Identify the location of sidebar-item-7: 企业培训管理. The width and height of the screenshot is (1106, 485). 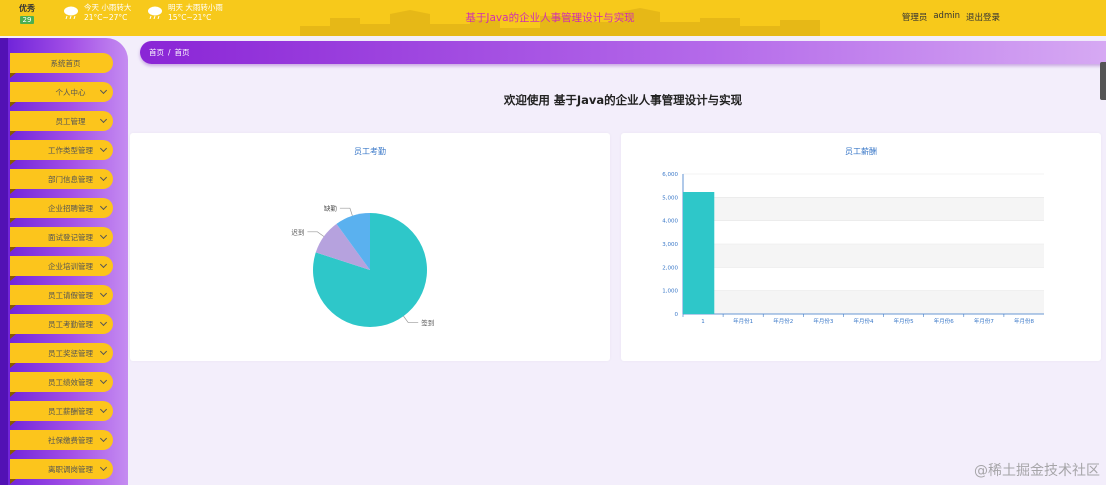
(61, 268).